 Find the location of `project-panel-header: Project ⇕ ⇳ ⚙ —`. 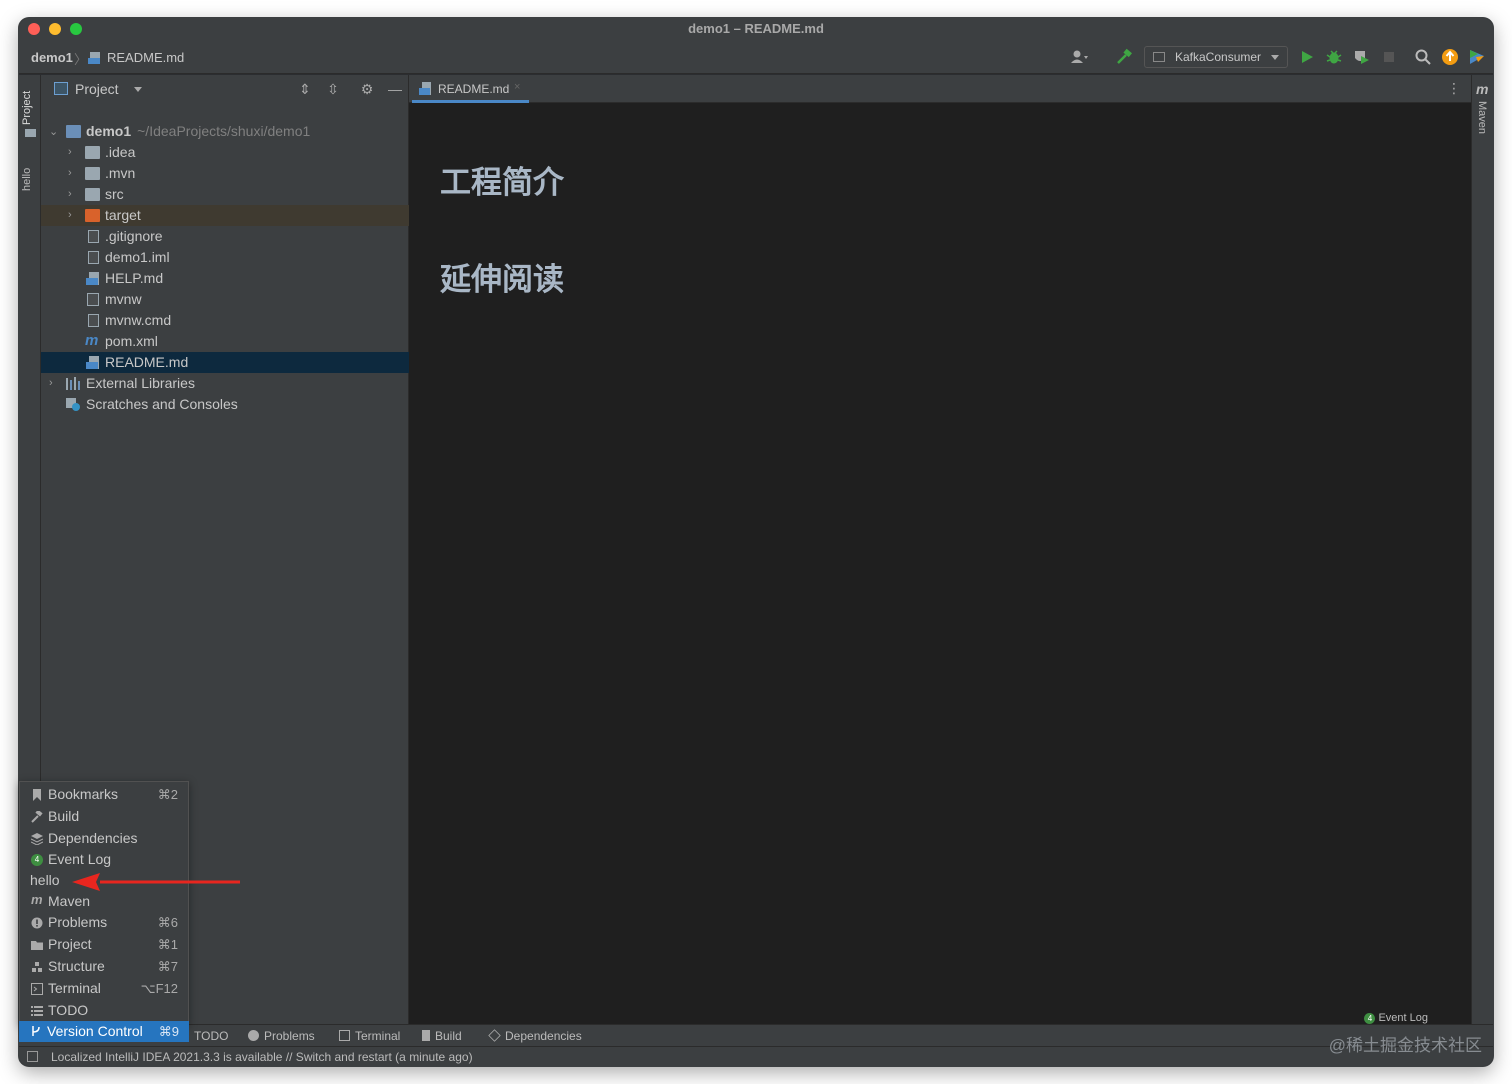

project-panel-header: Project ⇕ ⇳ ⚙ — is located at coordinates (224, 89).